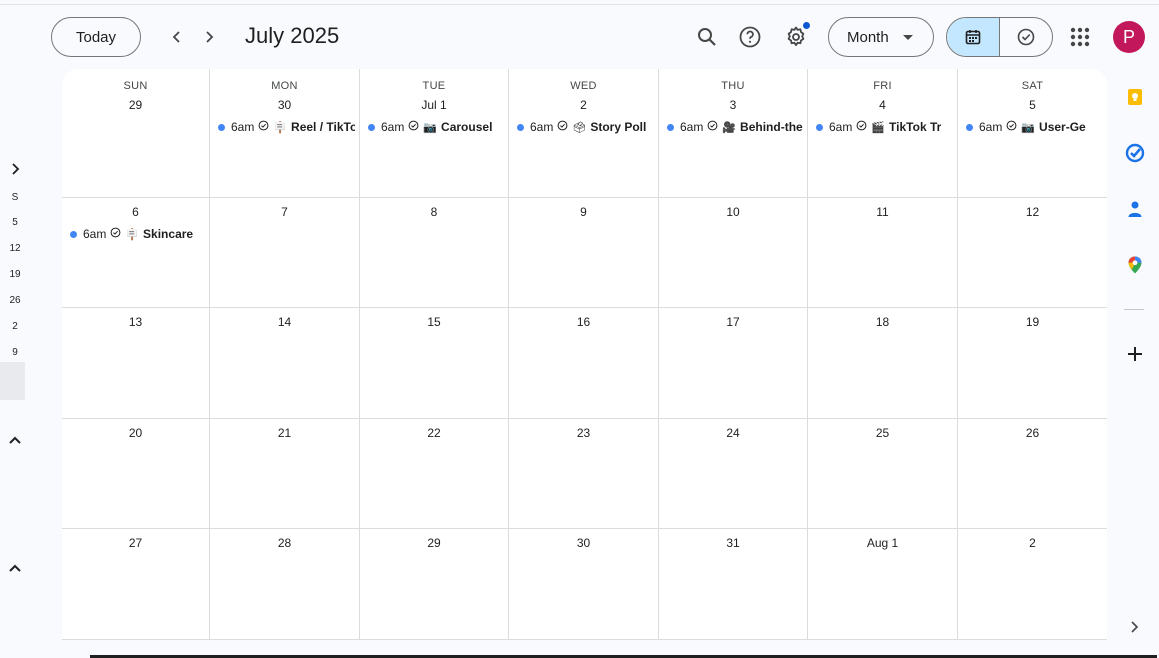 This screenshot has width=1159, height=658. Describe the element at coordinates (434, 253) in the screenshot. I see `day-cell: 8` at that location.